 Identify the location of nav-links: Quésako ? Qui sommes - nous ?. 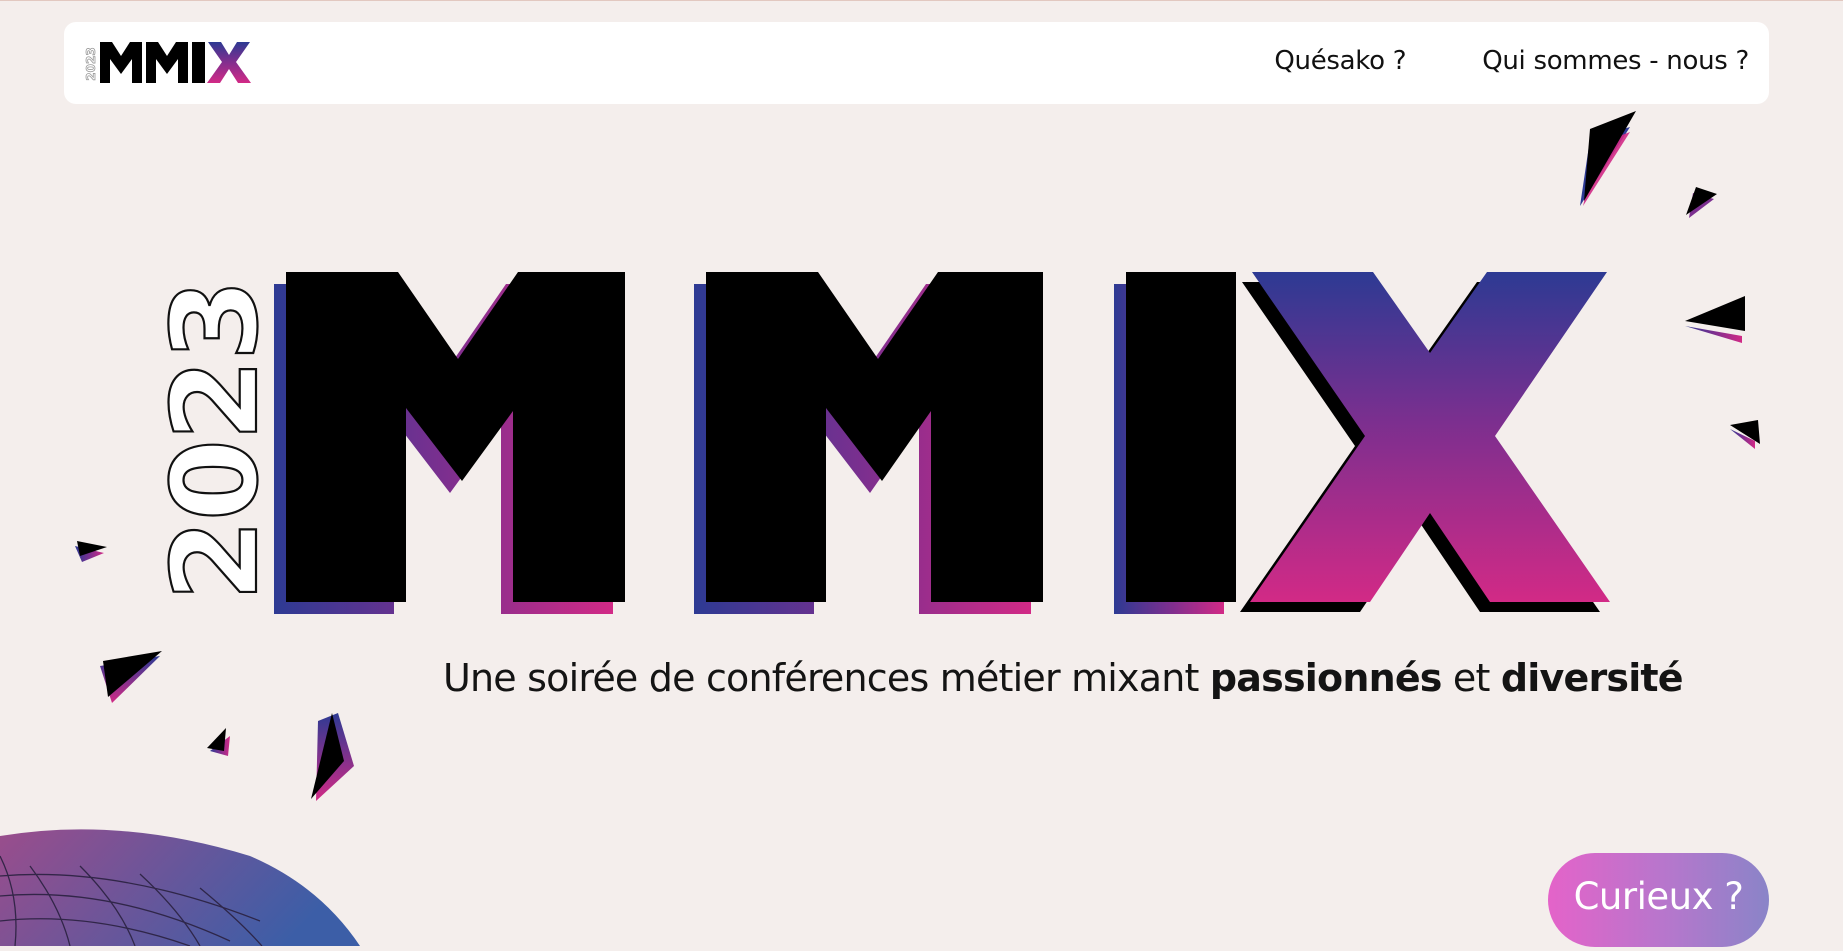
(1511, 61).